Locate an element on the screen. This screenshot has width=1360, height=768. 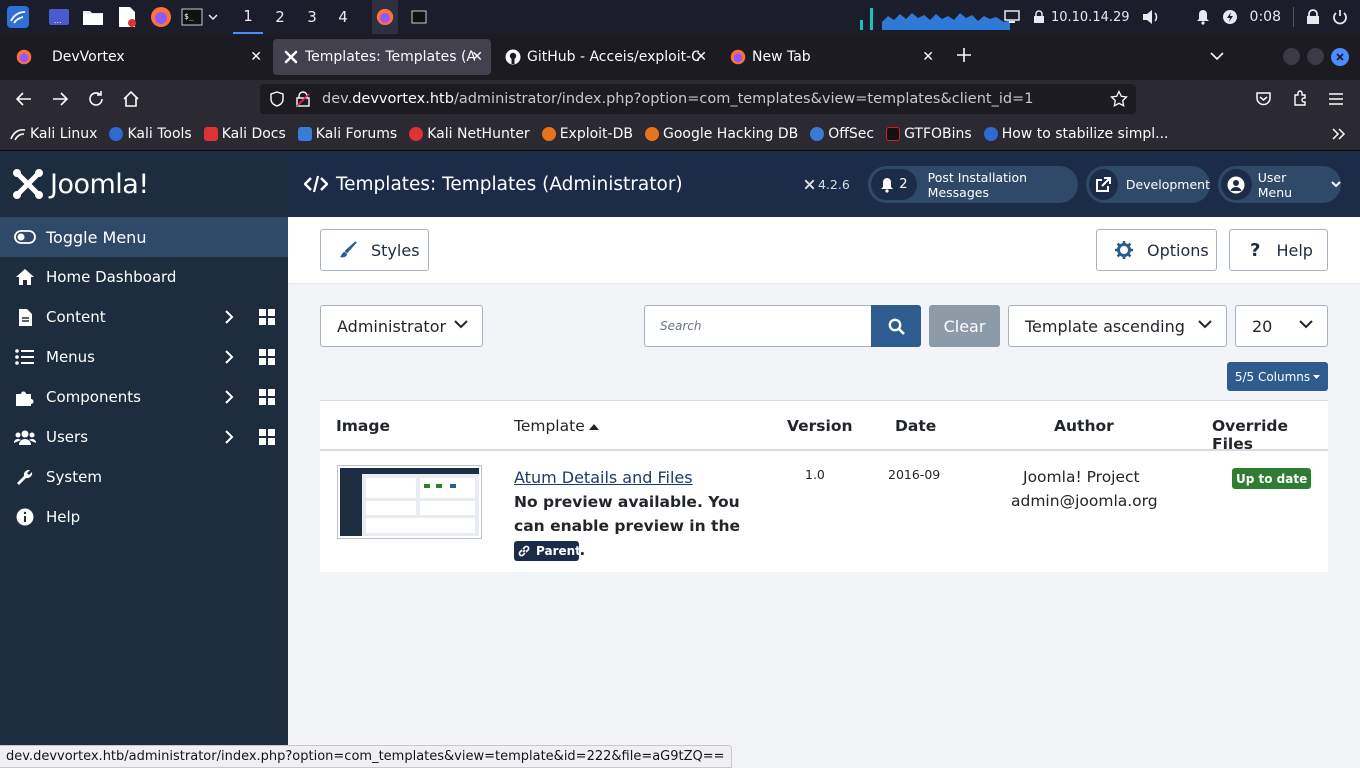
workspace-4: 4 is located at coordinates (343, 17).